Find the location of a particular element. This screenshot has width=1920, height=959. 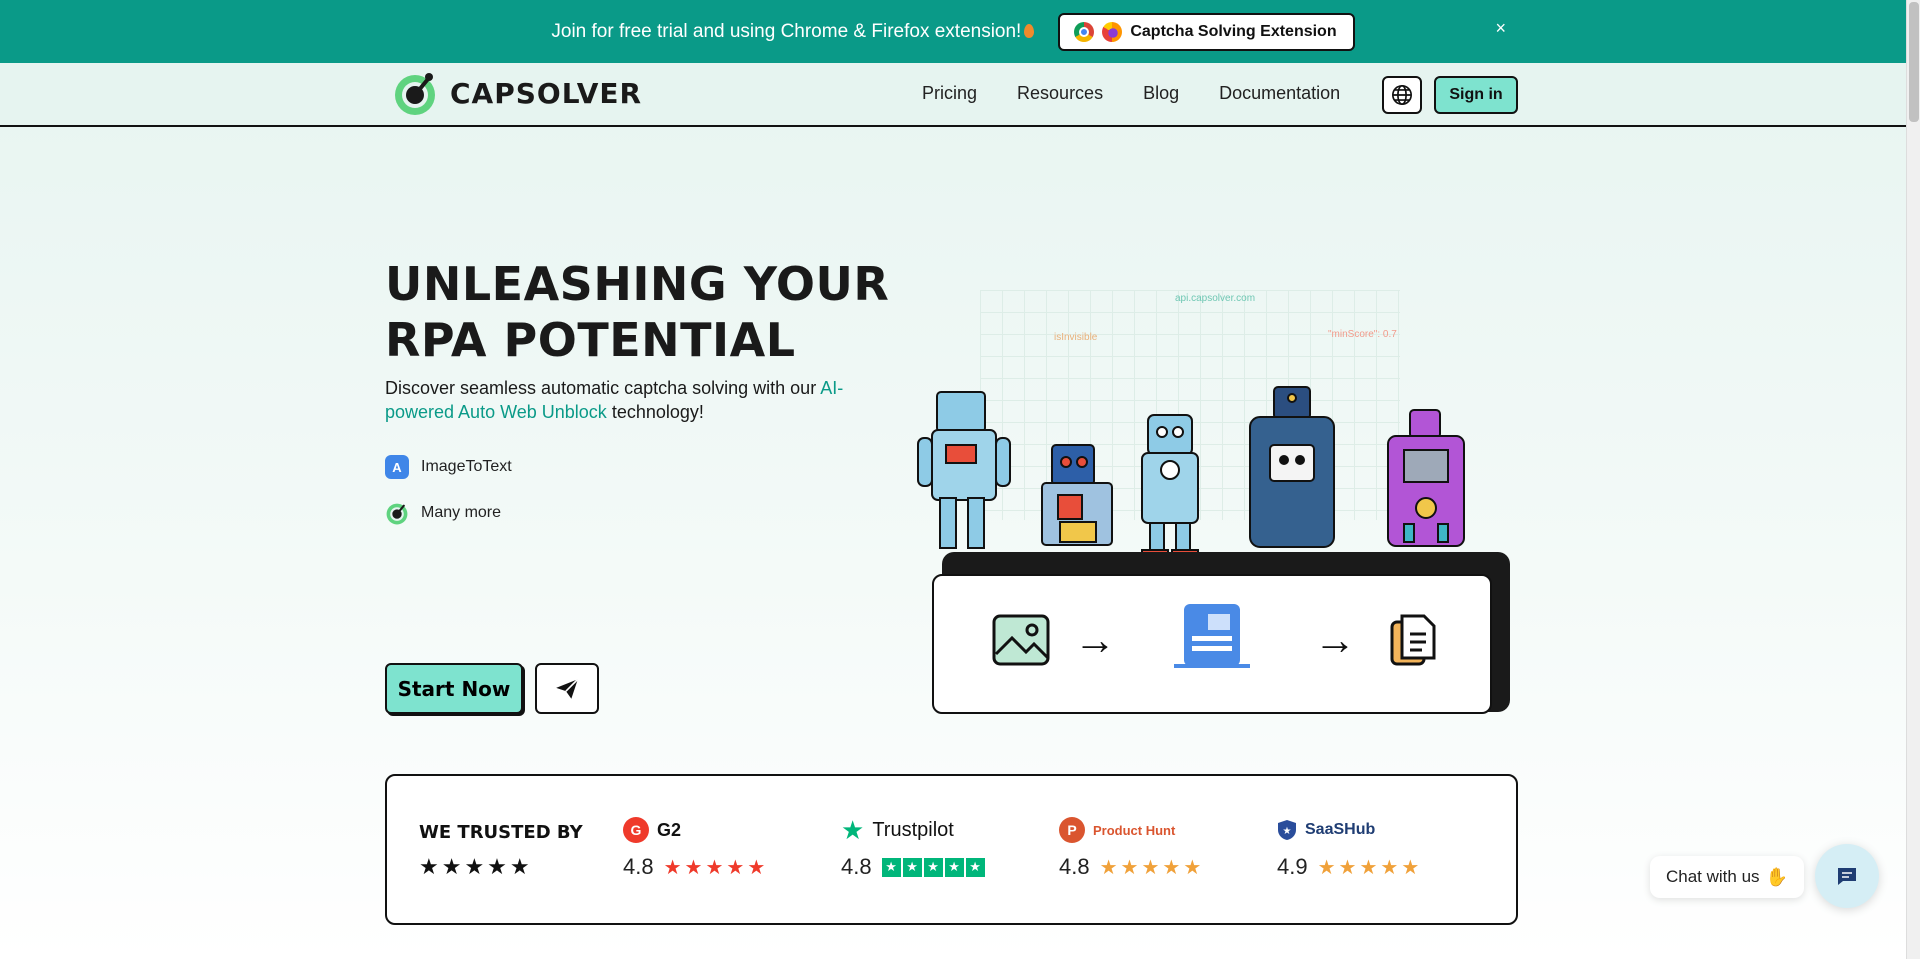

image-icon is located at coordinates (1021, 640).